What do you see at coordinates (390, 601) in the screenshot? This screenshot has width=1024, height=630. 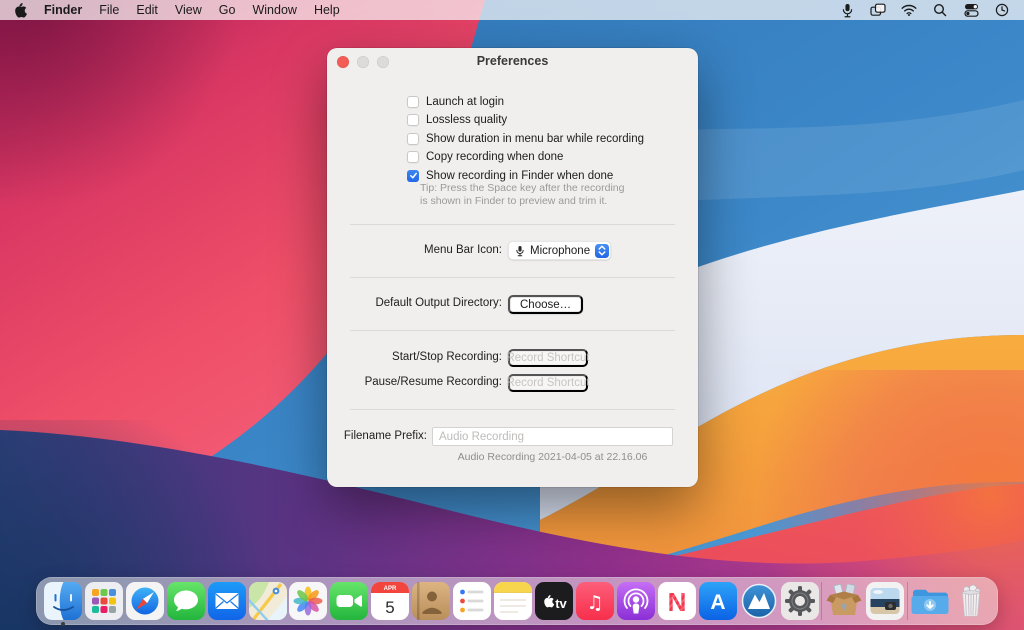 I see `dock-icon-calendar: APR 5` at bounding box center [390, 601].